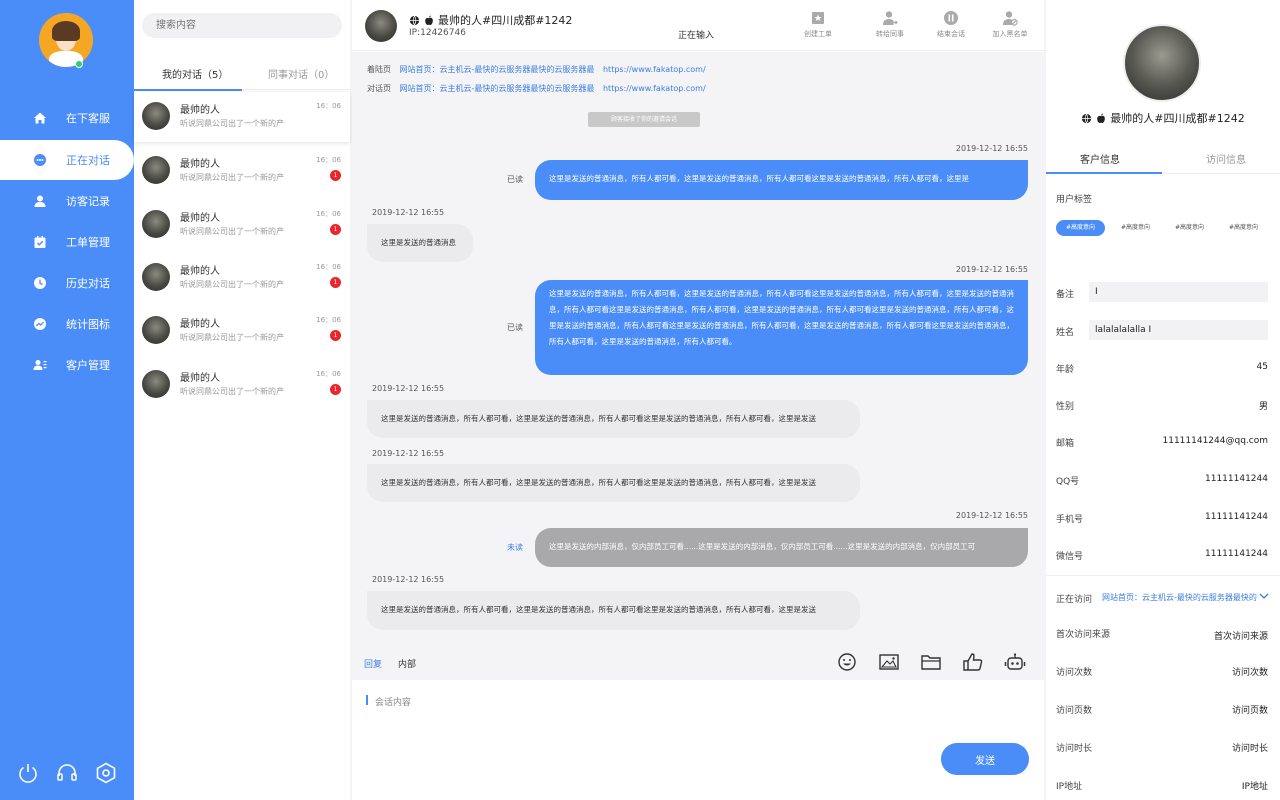 The height and width of the screenshot is (800, 1280). What do you see at coordinates (1163, 159) in the screenshot?
I see `customer-tabs: 客户信息 访问信息` at bounding box center [1163, 159].